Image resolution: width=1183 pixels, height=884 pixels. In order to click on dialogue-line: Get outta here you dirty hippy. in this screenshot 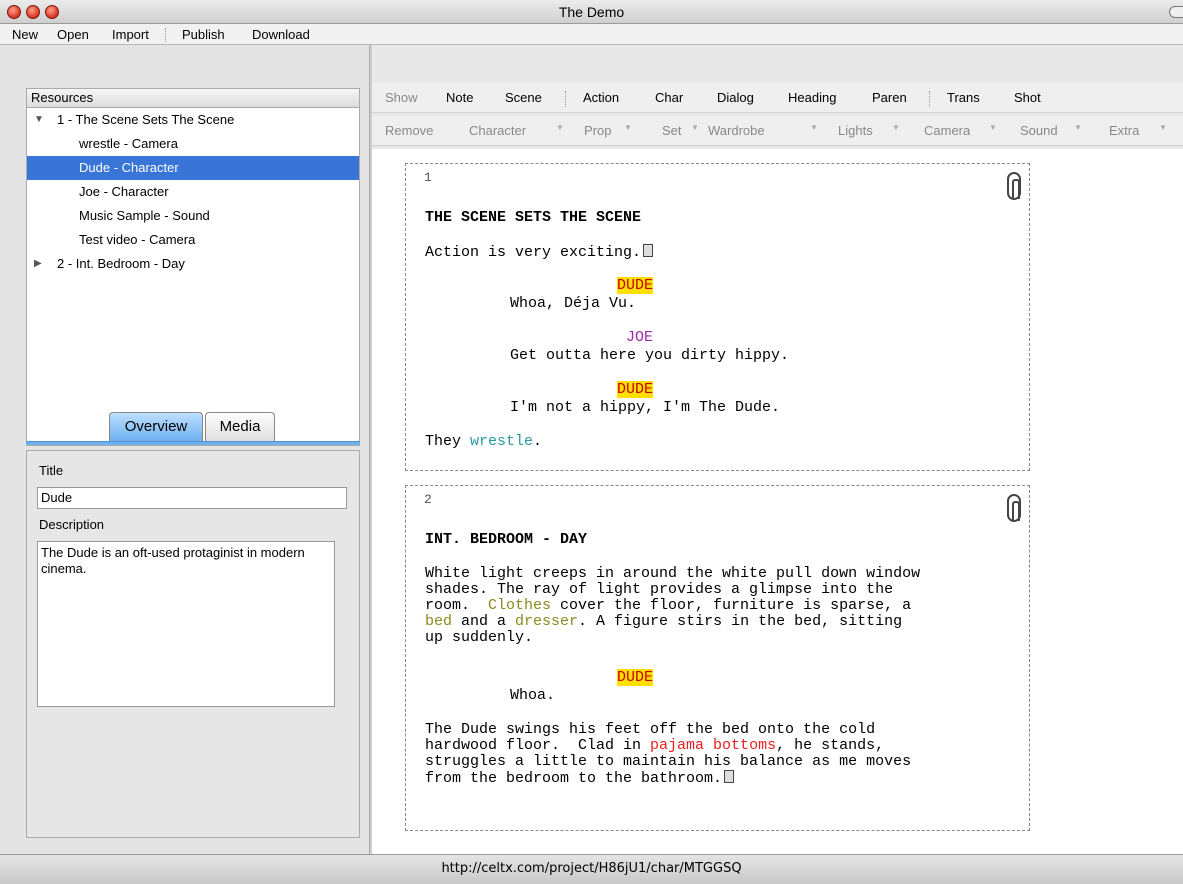, I will do `click(650, 355)`.